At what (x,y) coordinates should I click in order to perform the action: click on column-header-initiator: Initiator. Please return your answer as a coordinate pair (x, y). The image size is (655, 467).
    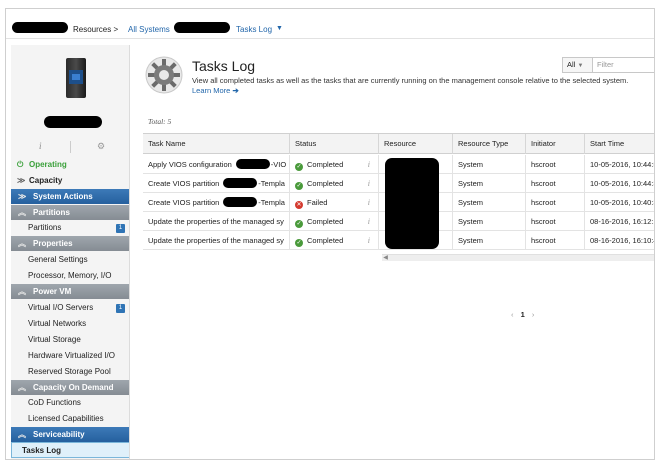
    Looking at the image, I should click on (555, 144).